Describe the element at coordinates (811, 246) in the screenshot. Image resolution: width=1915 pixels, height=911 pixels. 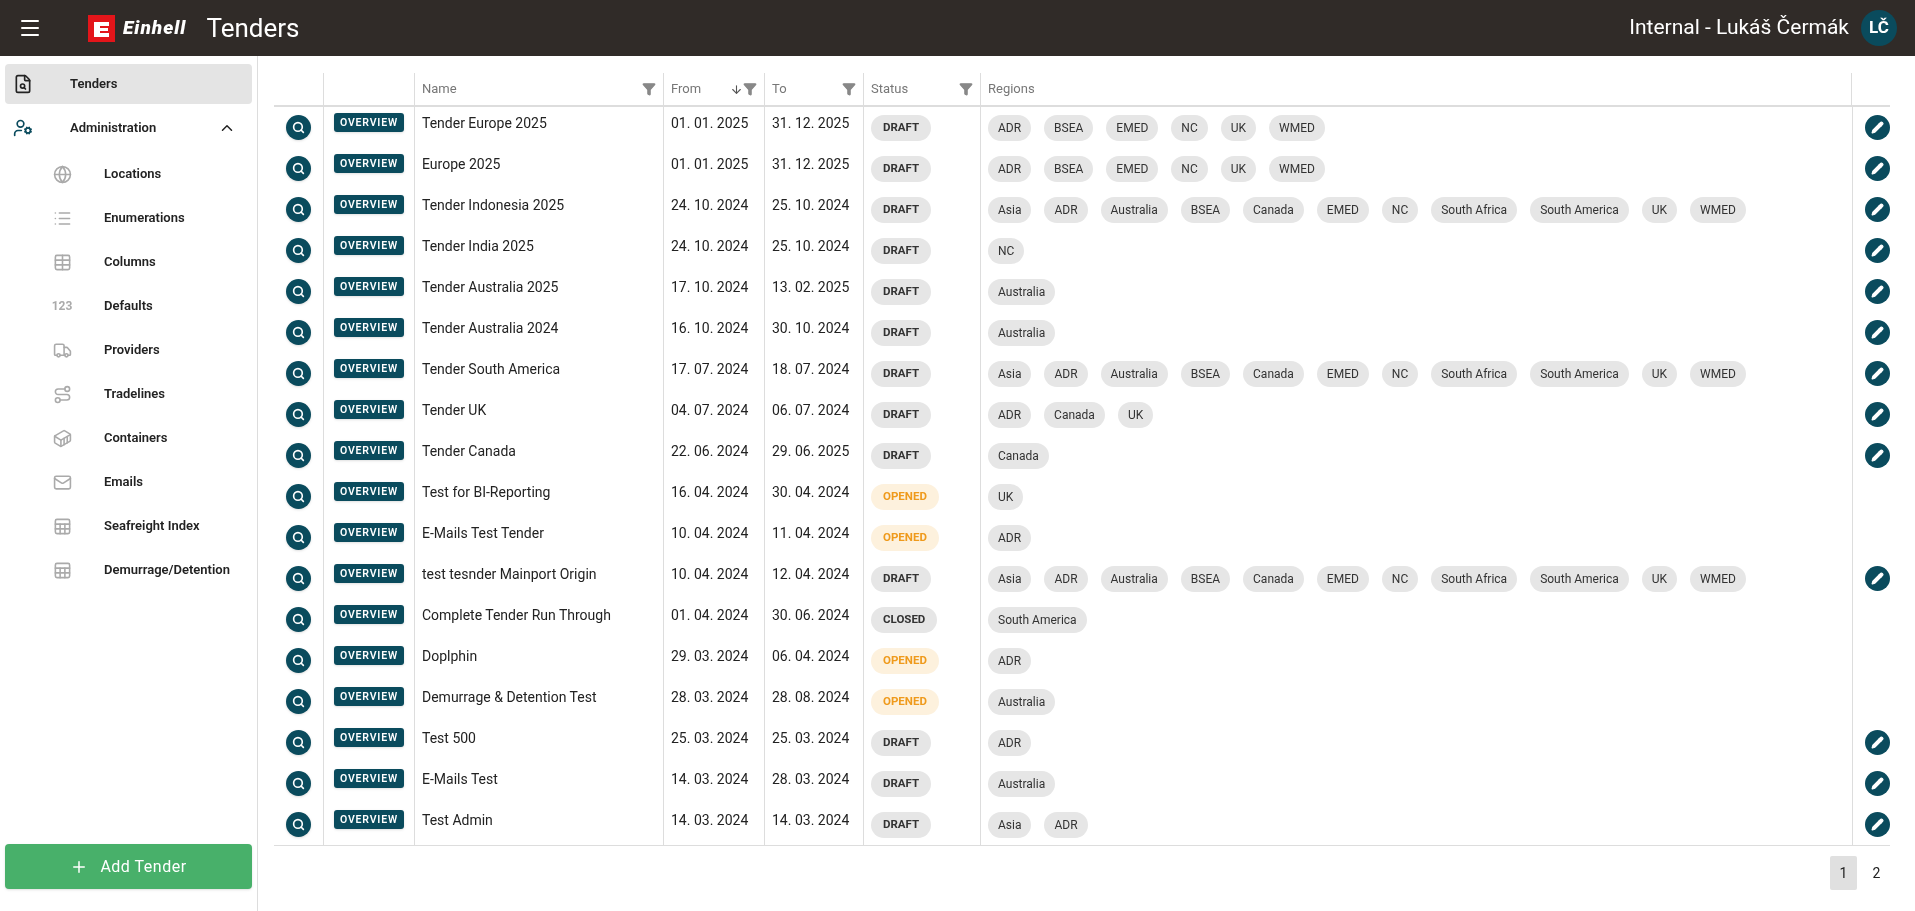
I see `table-cell: 25. 10. 2024` at that location.